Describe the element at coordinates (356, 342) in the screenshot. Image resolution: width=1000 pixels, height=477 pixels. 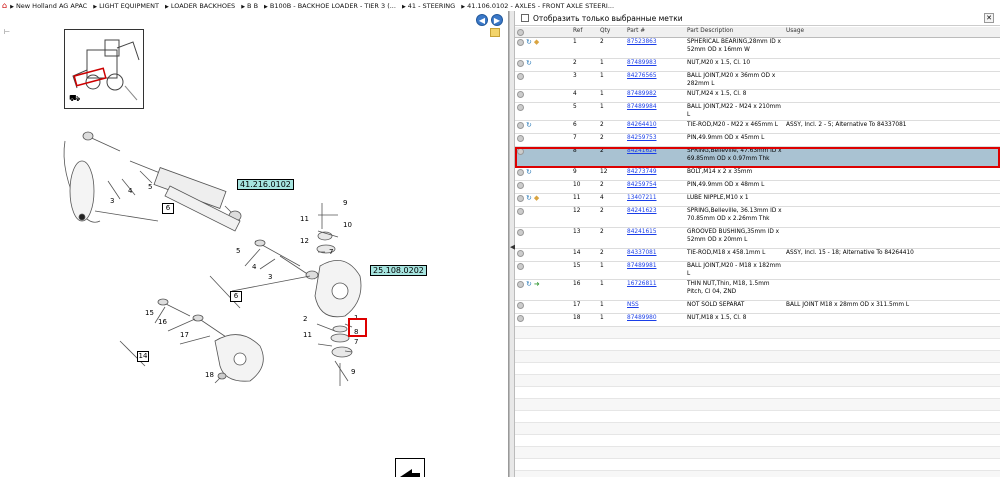
I see `callout-7-lower: 7` at that location.